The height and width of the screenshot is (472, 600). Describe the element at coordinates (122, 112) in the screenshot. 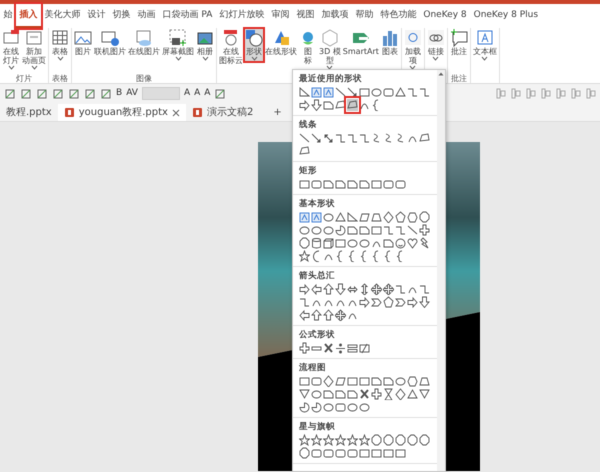

I see `file-tab: youguan教程.pptx` at that location.